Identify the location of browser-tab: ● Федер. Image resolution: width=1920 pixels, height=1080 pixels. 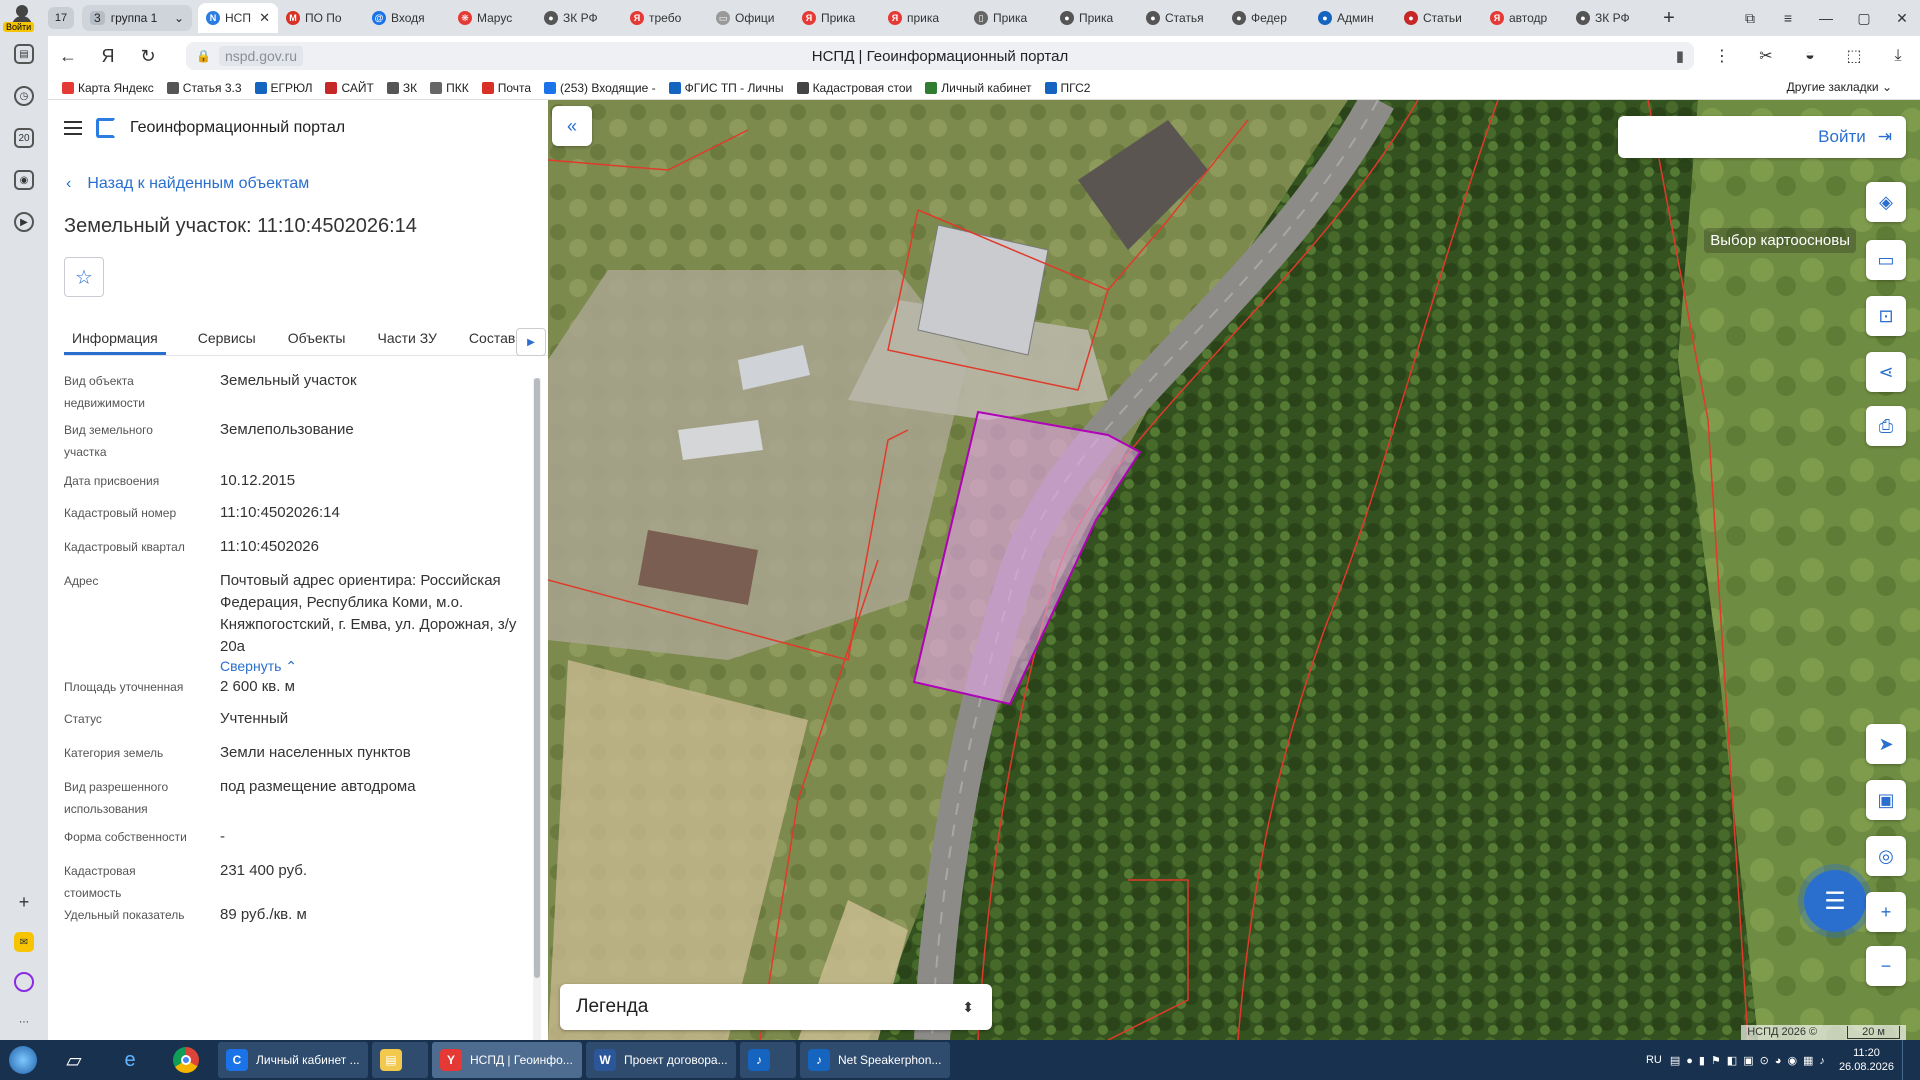
(1267, 18).